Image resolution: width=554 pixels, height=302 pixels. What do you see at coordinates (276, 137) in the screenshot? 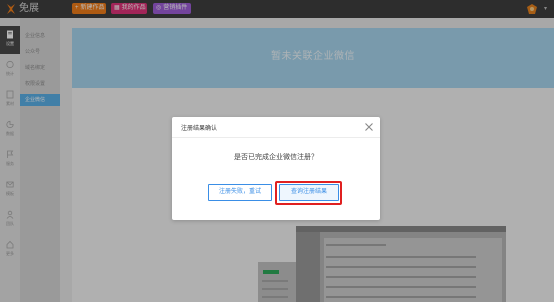
I see `dialog-divider` at bounding box center [276, 137].